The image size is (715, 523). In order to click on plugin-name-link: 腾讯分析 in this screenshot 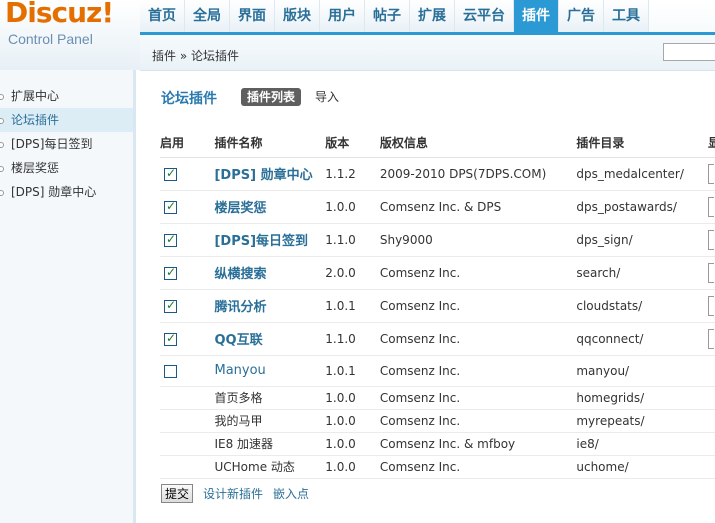, I will do `click(240, 307)`.